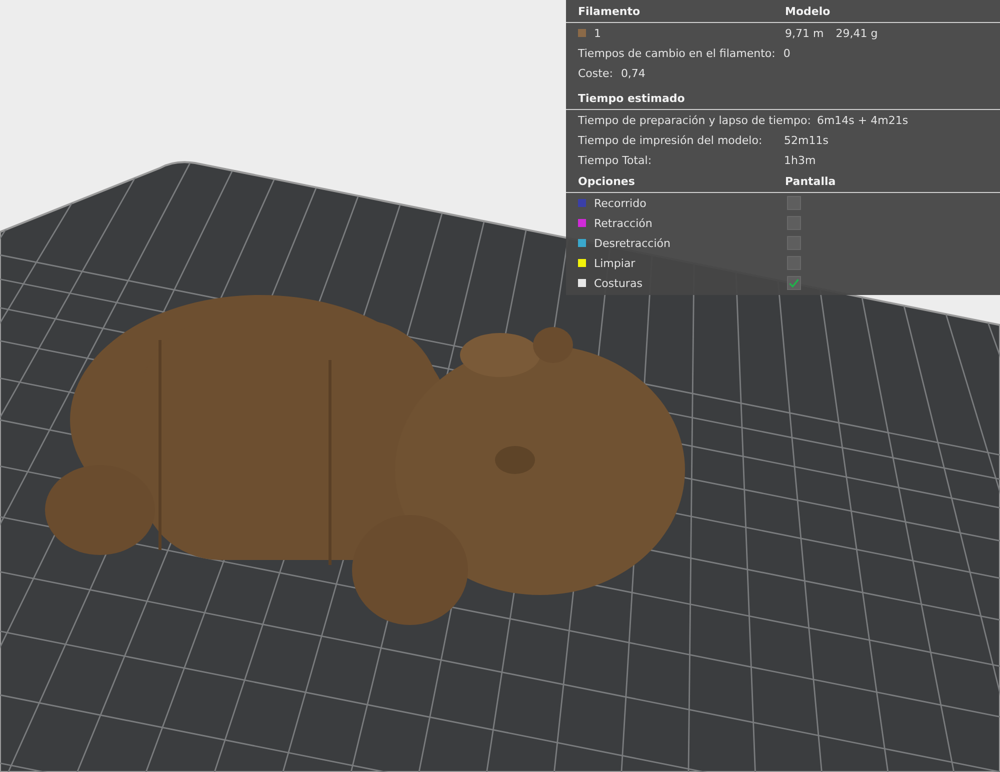  Describe the element at coordinates (810, 181) in the screenshot. I see `column-header: Pantalla` at that location.